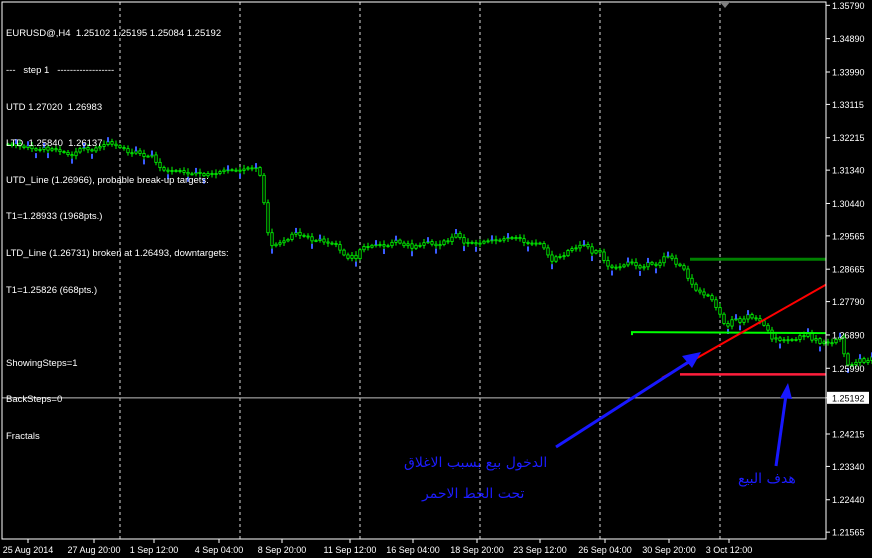 This screenshot has width=872, height=558. What do you see at coordinates (282, 550) in the screenshot?
I see `x-axis-label: 8 Sep 20:00` at bounding box center [282, 550].